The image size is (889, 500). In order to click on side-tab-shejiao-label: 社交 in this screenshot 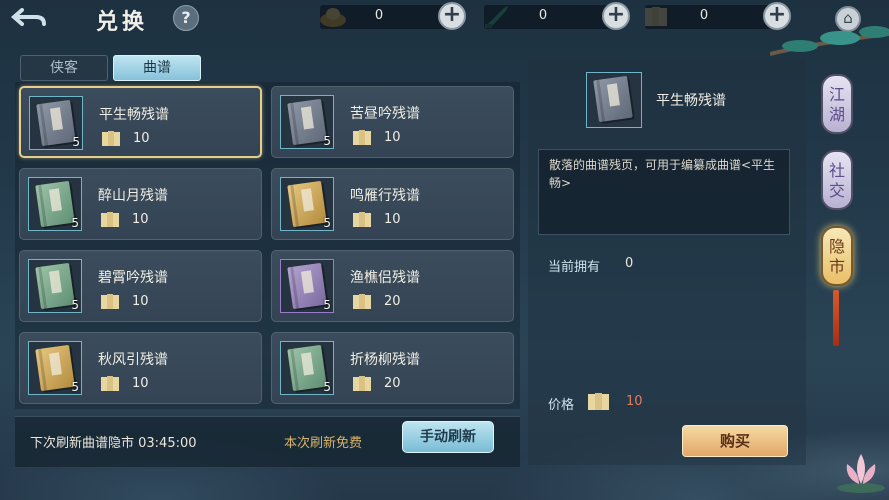, I will do `click(836, 180)`.